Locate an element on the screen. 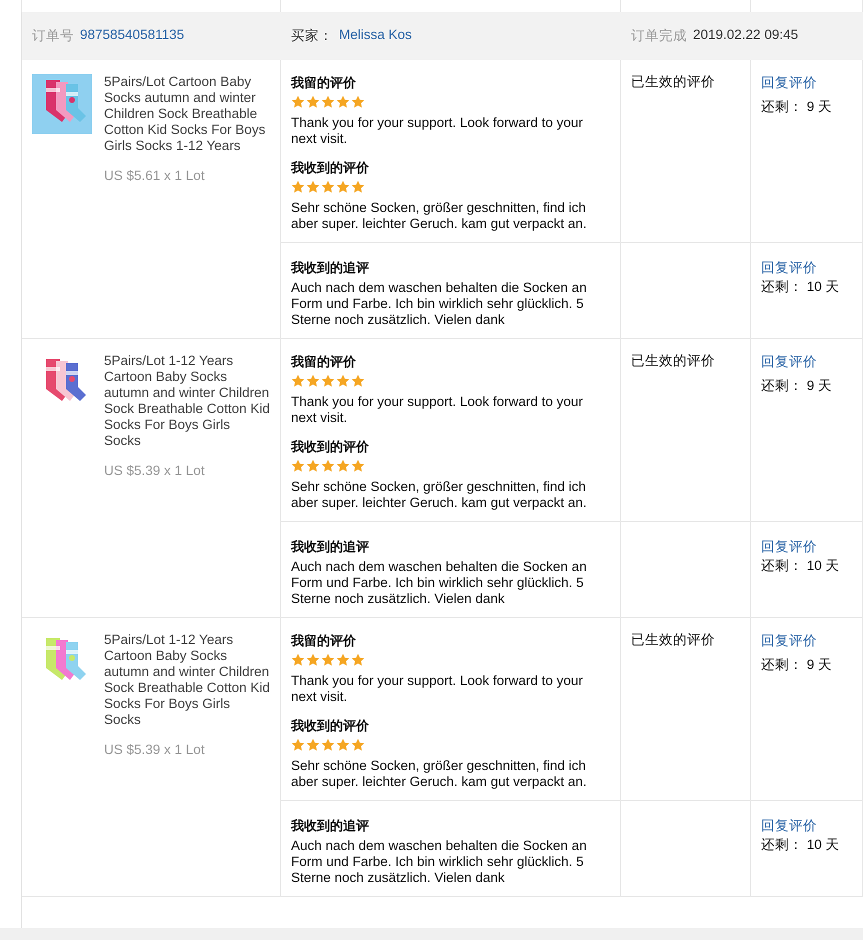  buyer-name: Melissa Kos is located at coordinates (375, 35).